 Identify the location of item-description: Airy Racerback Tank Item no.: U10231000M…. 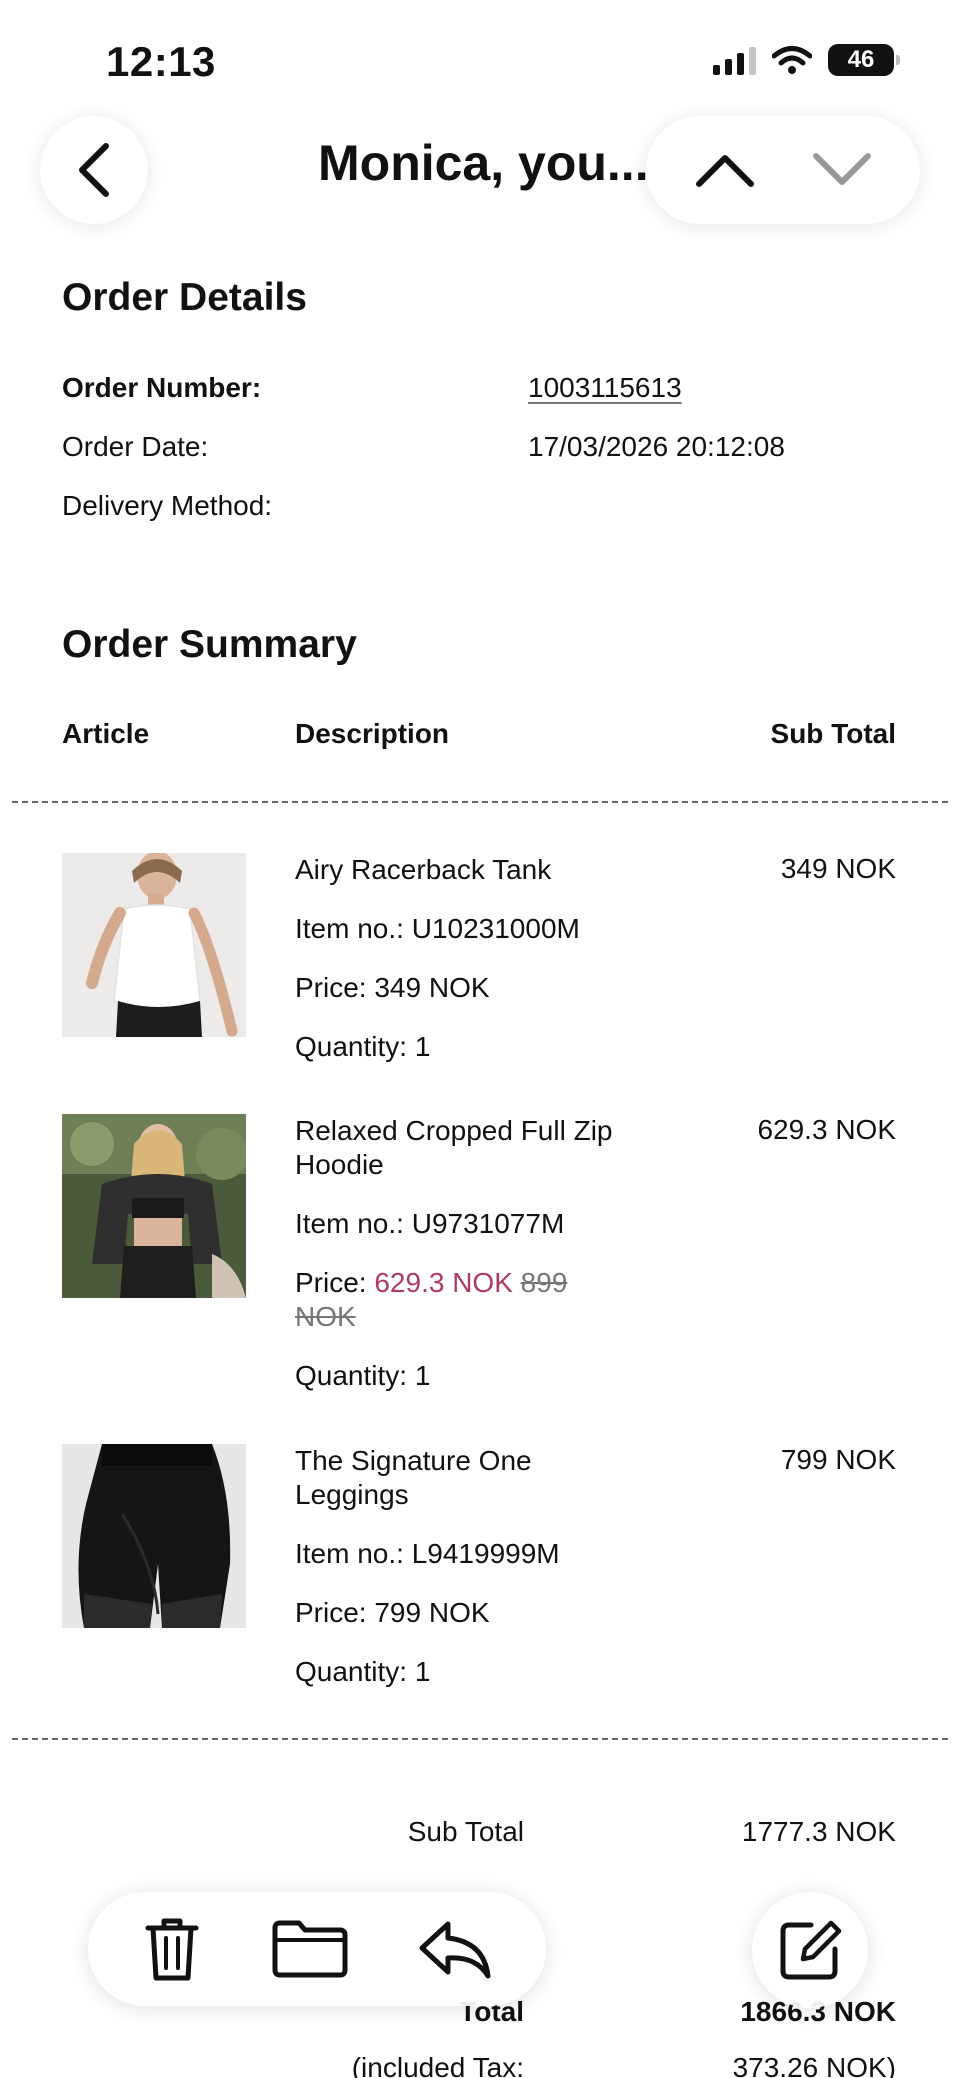
(455, 958).